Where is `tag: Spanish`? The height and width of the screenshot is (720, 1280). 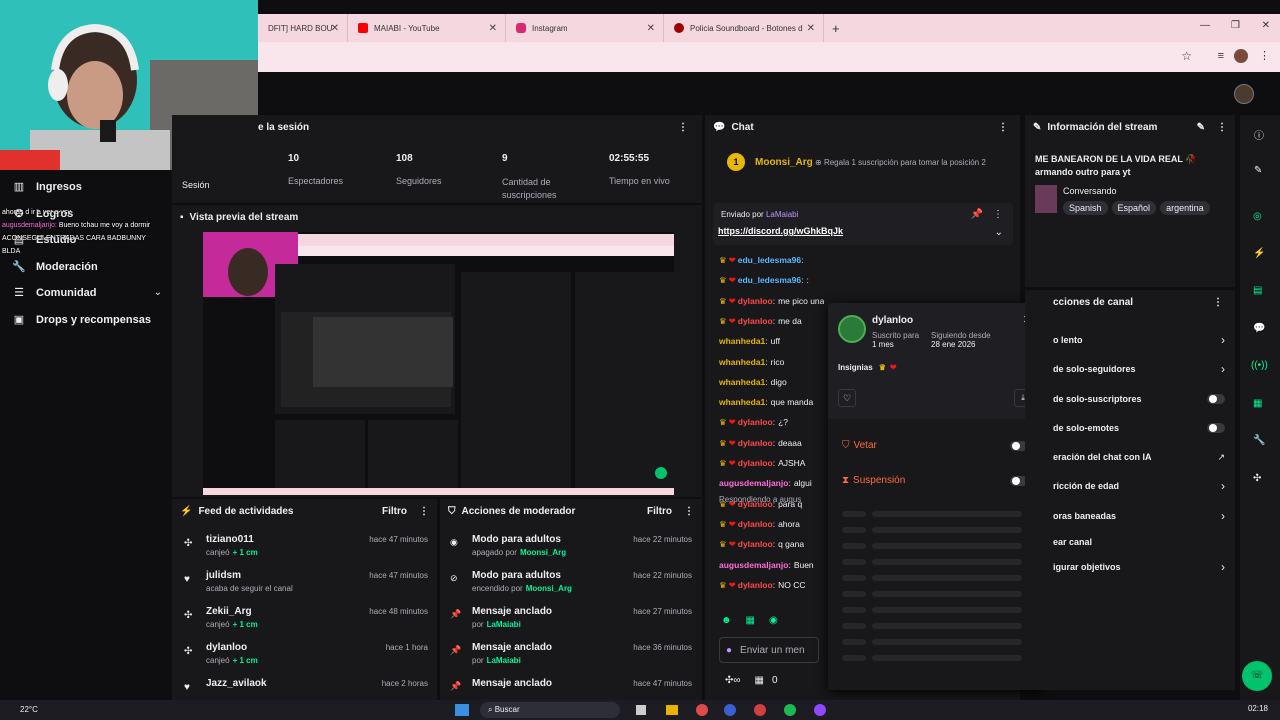 tag: Spanish is located at coordinates (1085, 208).